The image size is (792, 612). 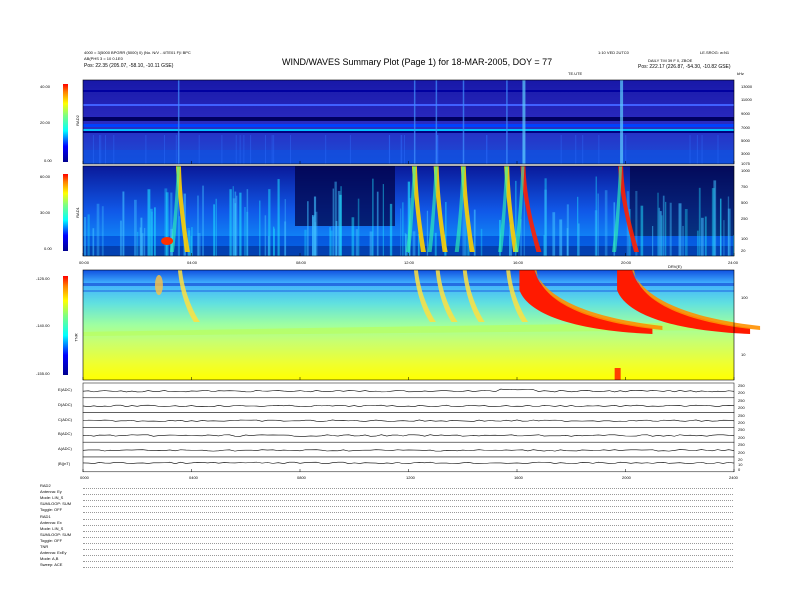 I want to click on rad1-freq-tick: 500, so click(x=744, y=202).